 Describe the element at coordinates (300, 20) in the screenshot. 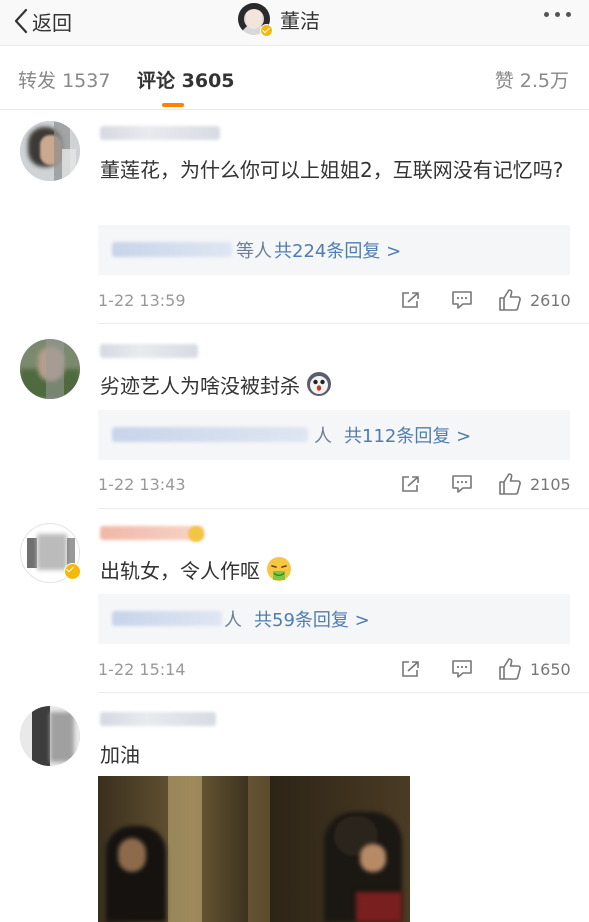

I see `page-title: 董洁` at that location.